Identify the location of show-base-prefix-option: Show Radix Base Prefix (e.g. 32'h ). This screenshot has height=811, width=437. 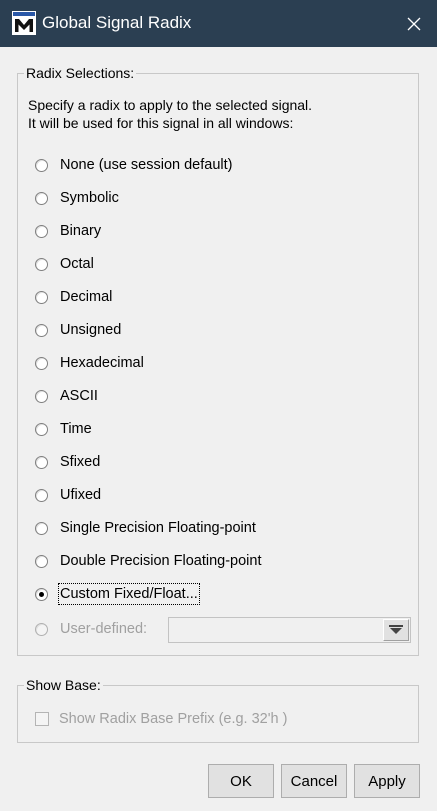
(161, 719).